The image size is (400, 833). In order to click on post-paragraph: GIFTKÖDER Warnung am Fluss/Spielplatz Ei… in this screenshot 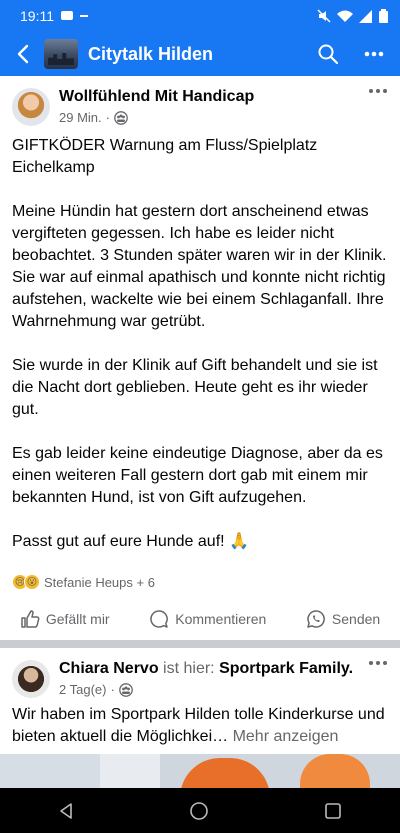, I will do `click(165, 156)`.